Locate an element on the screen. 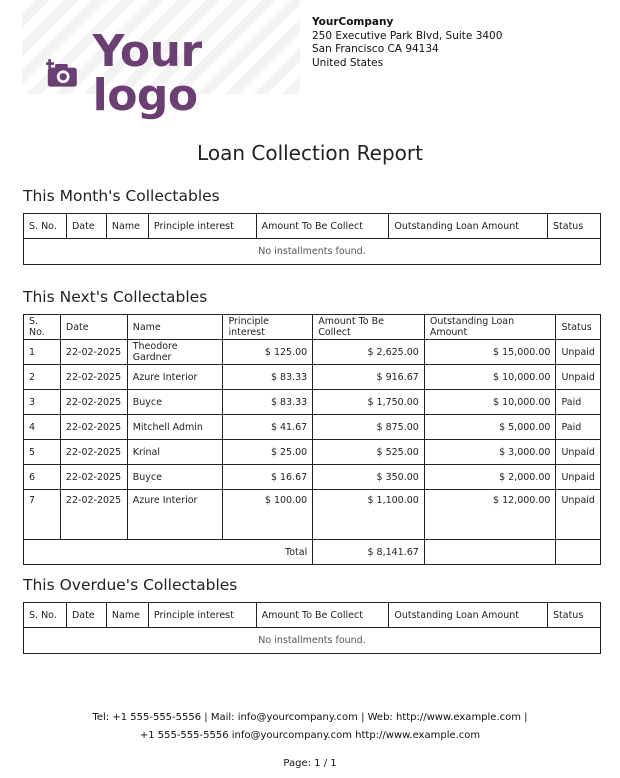  camera-plus-icon is located at coordinates (61, 73).